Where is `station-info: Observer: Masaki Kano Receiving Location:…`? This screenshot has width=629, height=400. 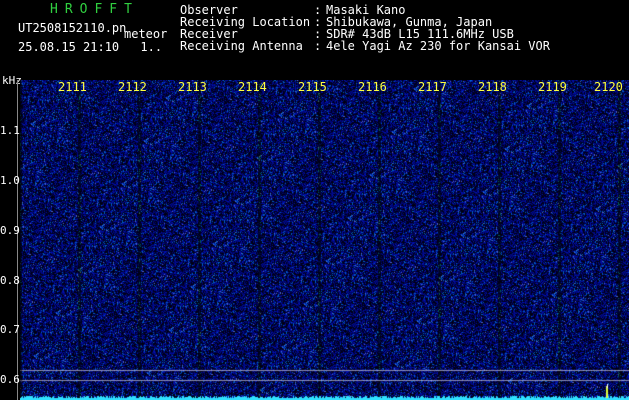
station-info: Observer: Masaki Kano Receiving Location:… is located at coordinates (365, 28).